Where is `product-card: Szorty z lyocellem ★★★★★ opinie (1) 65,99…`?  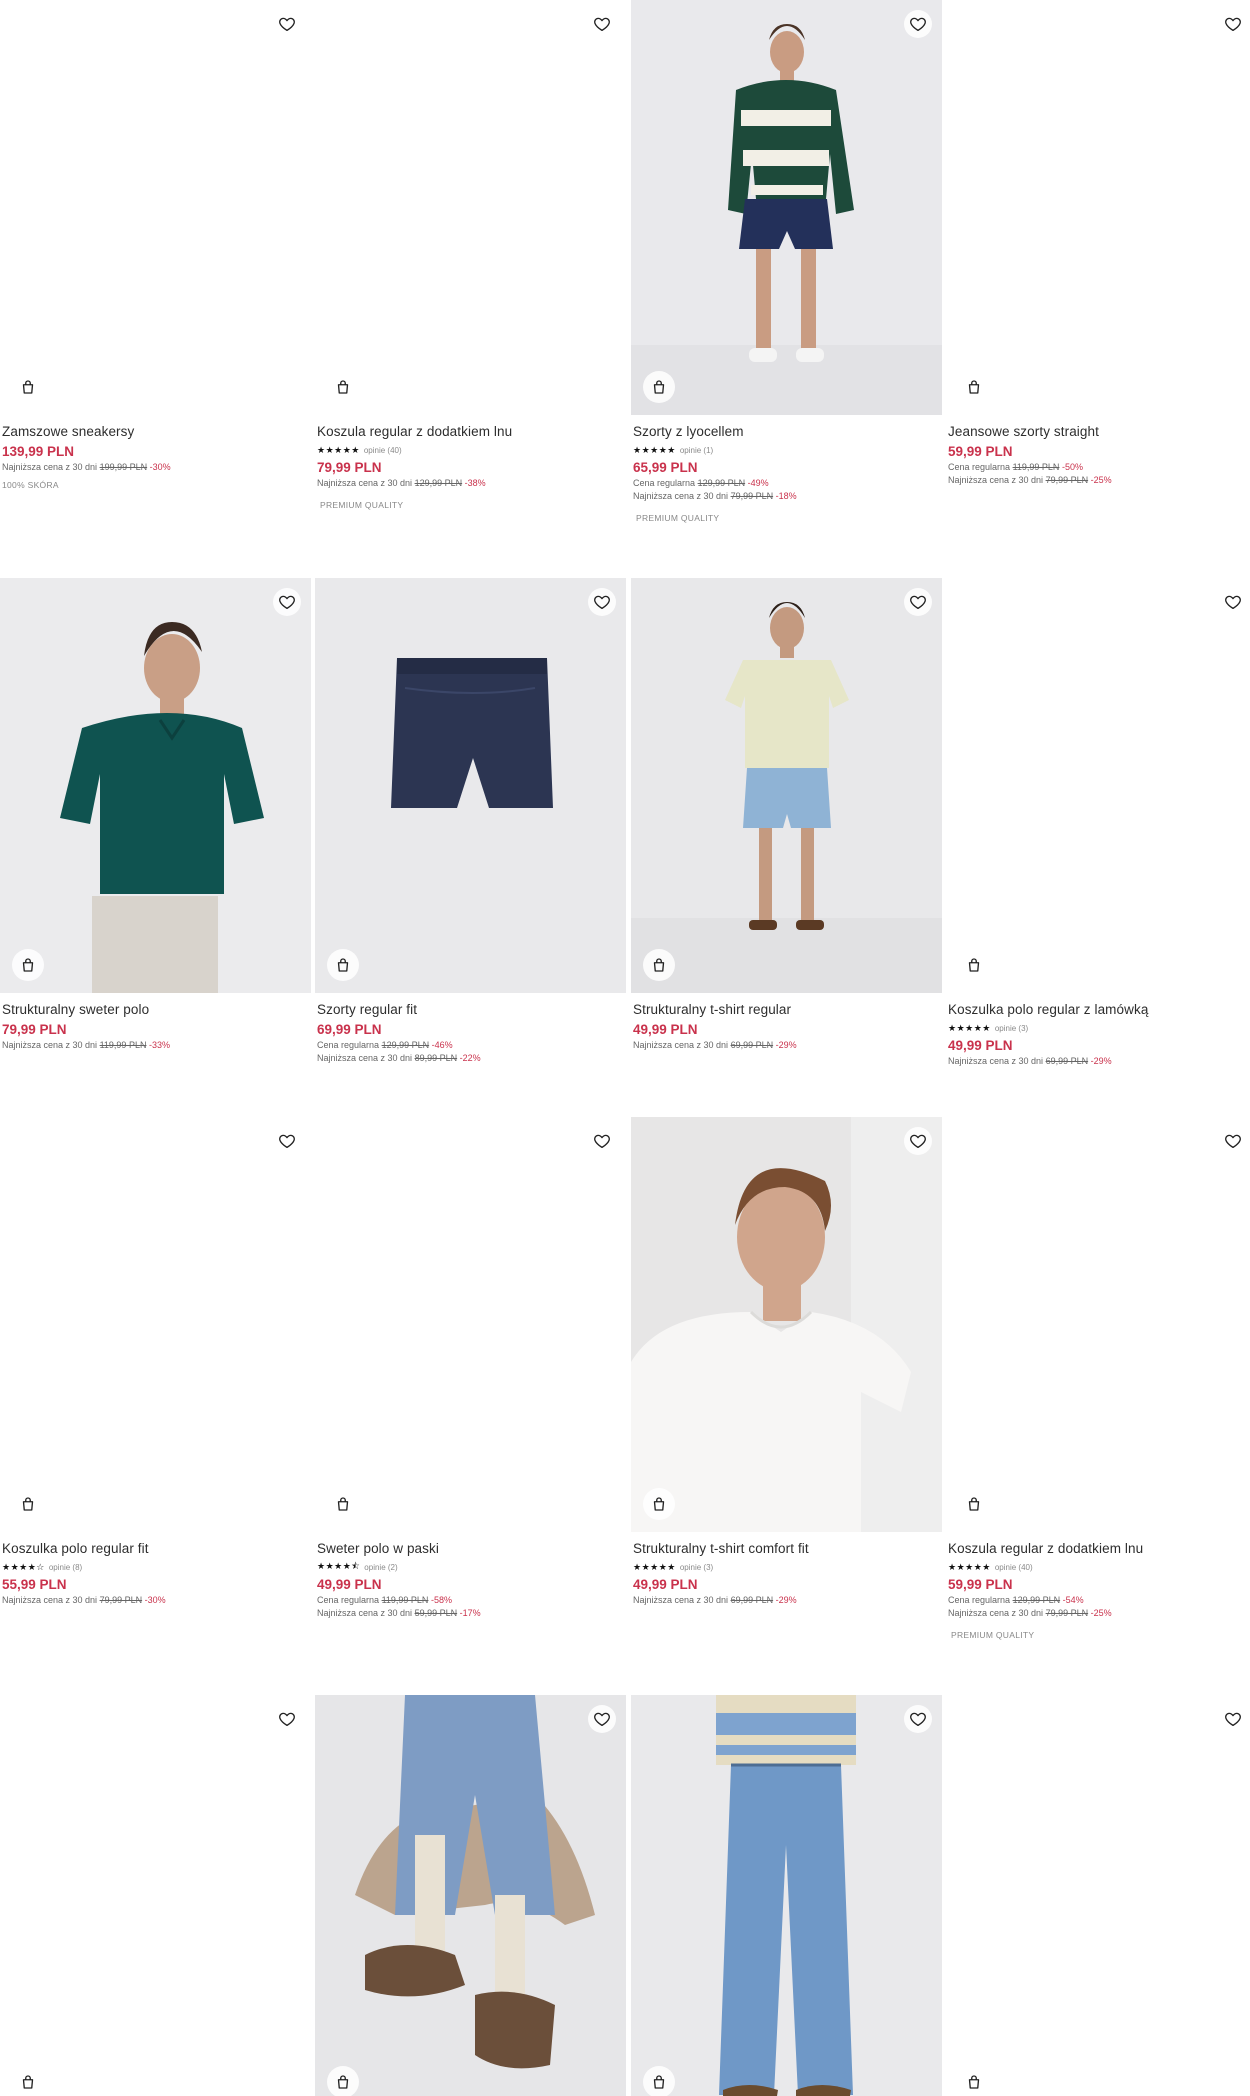
product-card: Szorty z lyocellem ★★★★★ opinie (1) 65,99… is located at coordinates (786, 261).